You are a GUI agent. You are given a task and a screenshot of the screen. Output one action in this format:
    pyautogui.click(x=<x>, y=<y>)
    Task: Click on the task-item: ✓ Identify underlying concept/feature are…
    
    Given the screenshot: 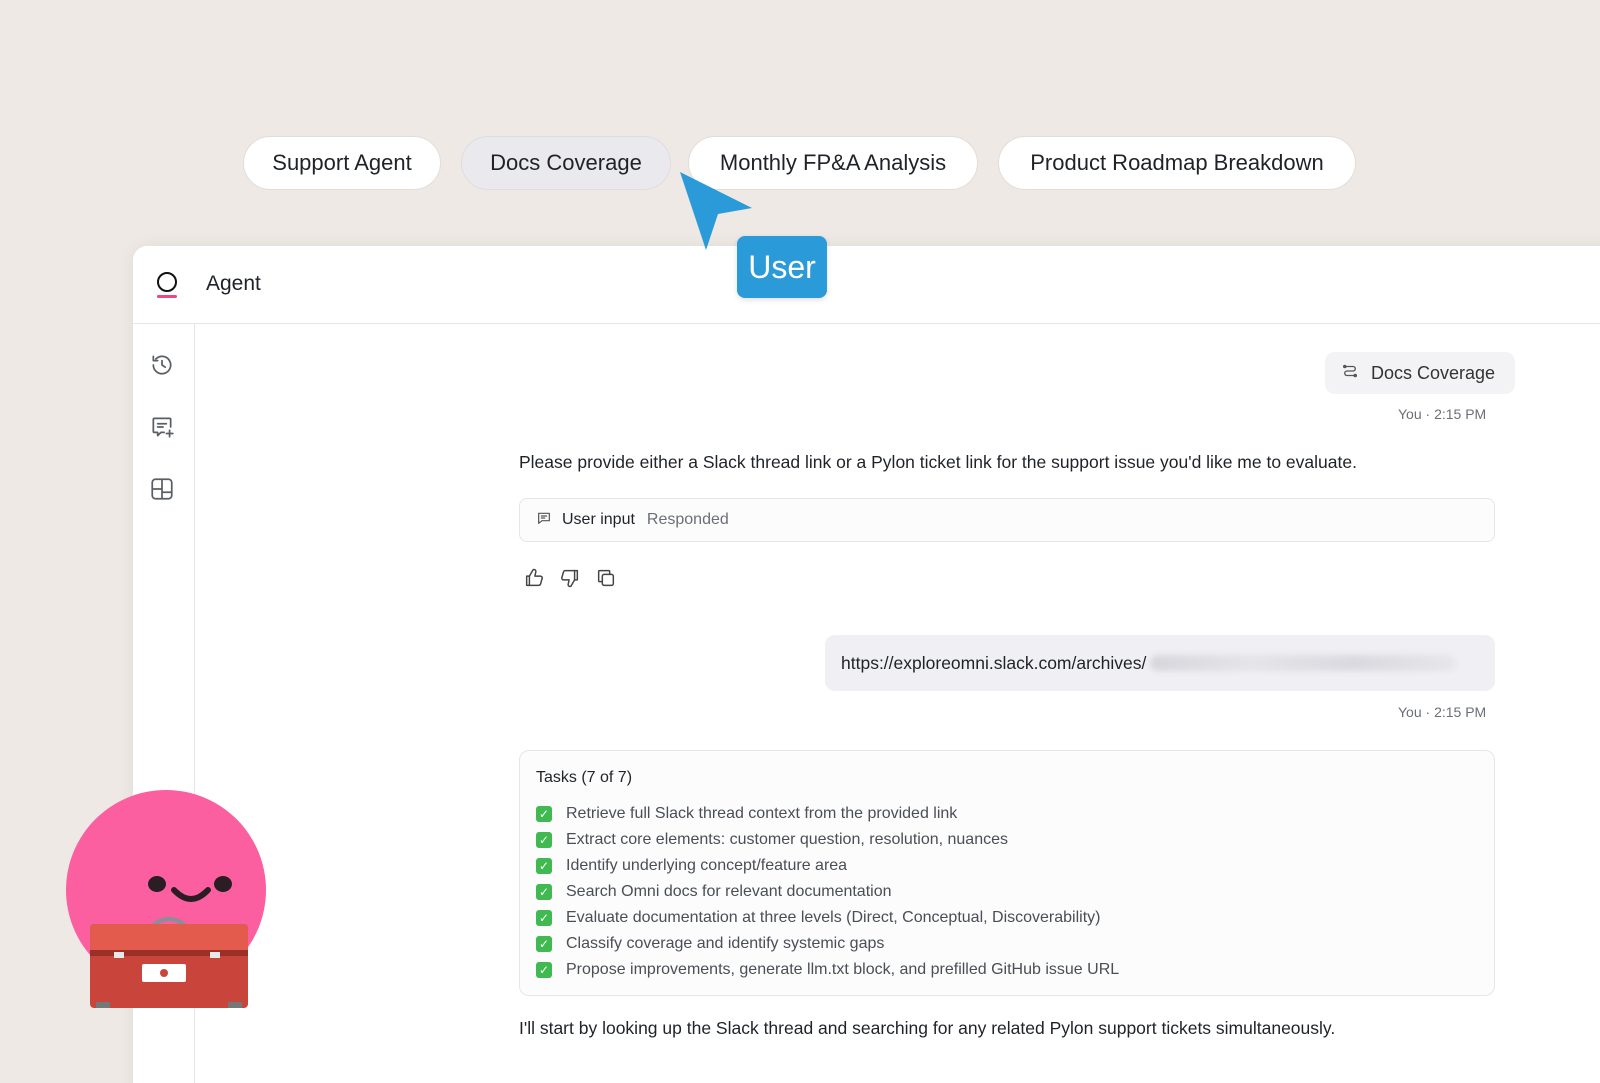 What is the action you would take?
    pyautogui.click(x=1007, y=866)
    